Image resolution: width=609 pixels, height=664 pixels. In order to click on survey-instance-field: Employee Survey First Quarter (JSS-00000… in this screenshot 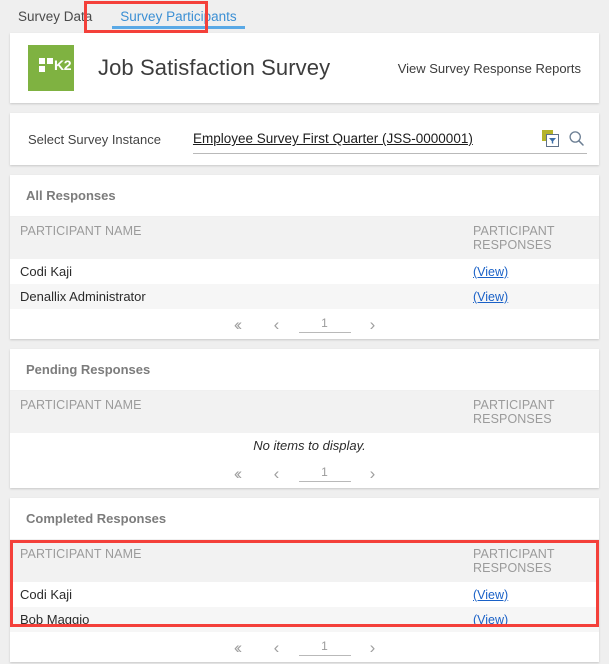, I will do `click(389, 139)`.